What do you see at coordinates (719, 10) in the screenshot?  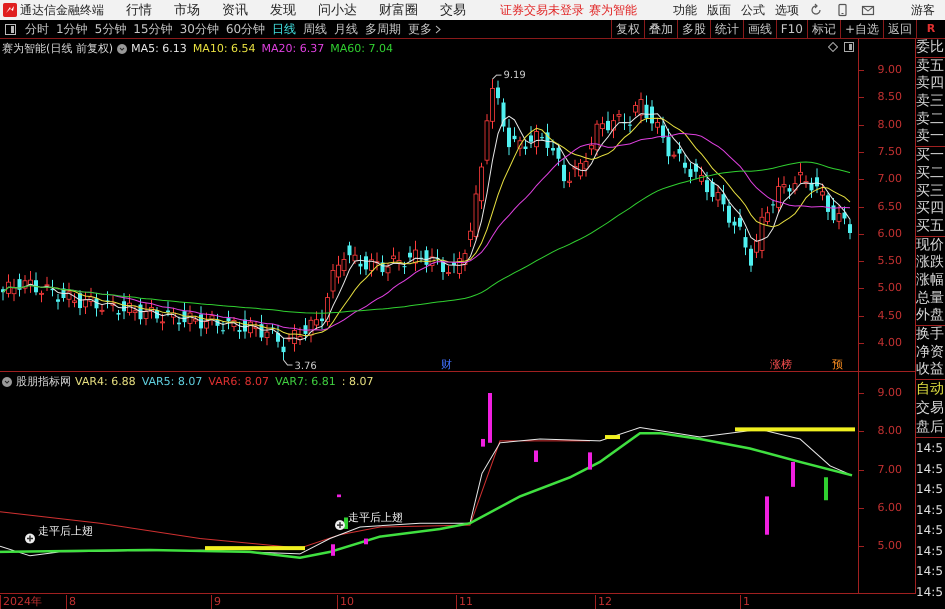 I see `menu-item: 版面` at bounding box center [719, 10].